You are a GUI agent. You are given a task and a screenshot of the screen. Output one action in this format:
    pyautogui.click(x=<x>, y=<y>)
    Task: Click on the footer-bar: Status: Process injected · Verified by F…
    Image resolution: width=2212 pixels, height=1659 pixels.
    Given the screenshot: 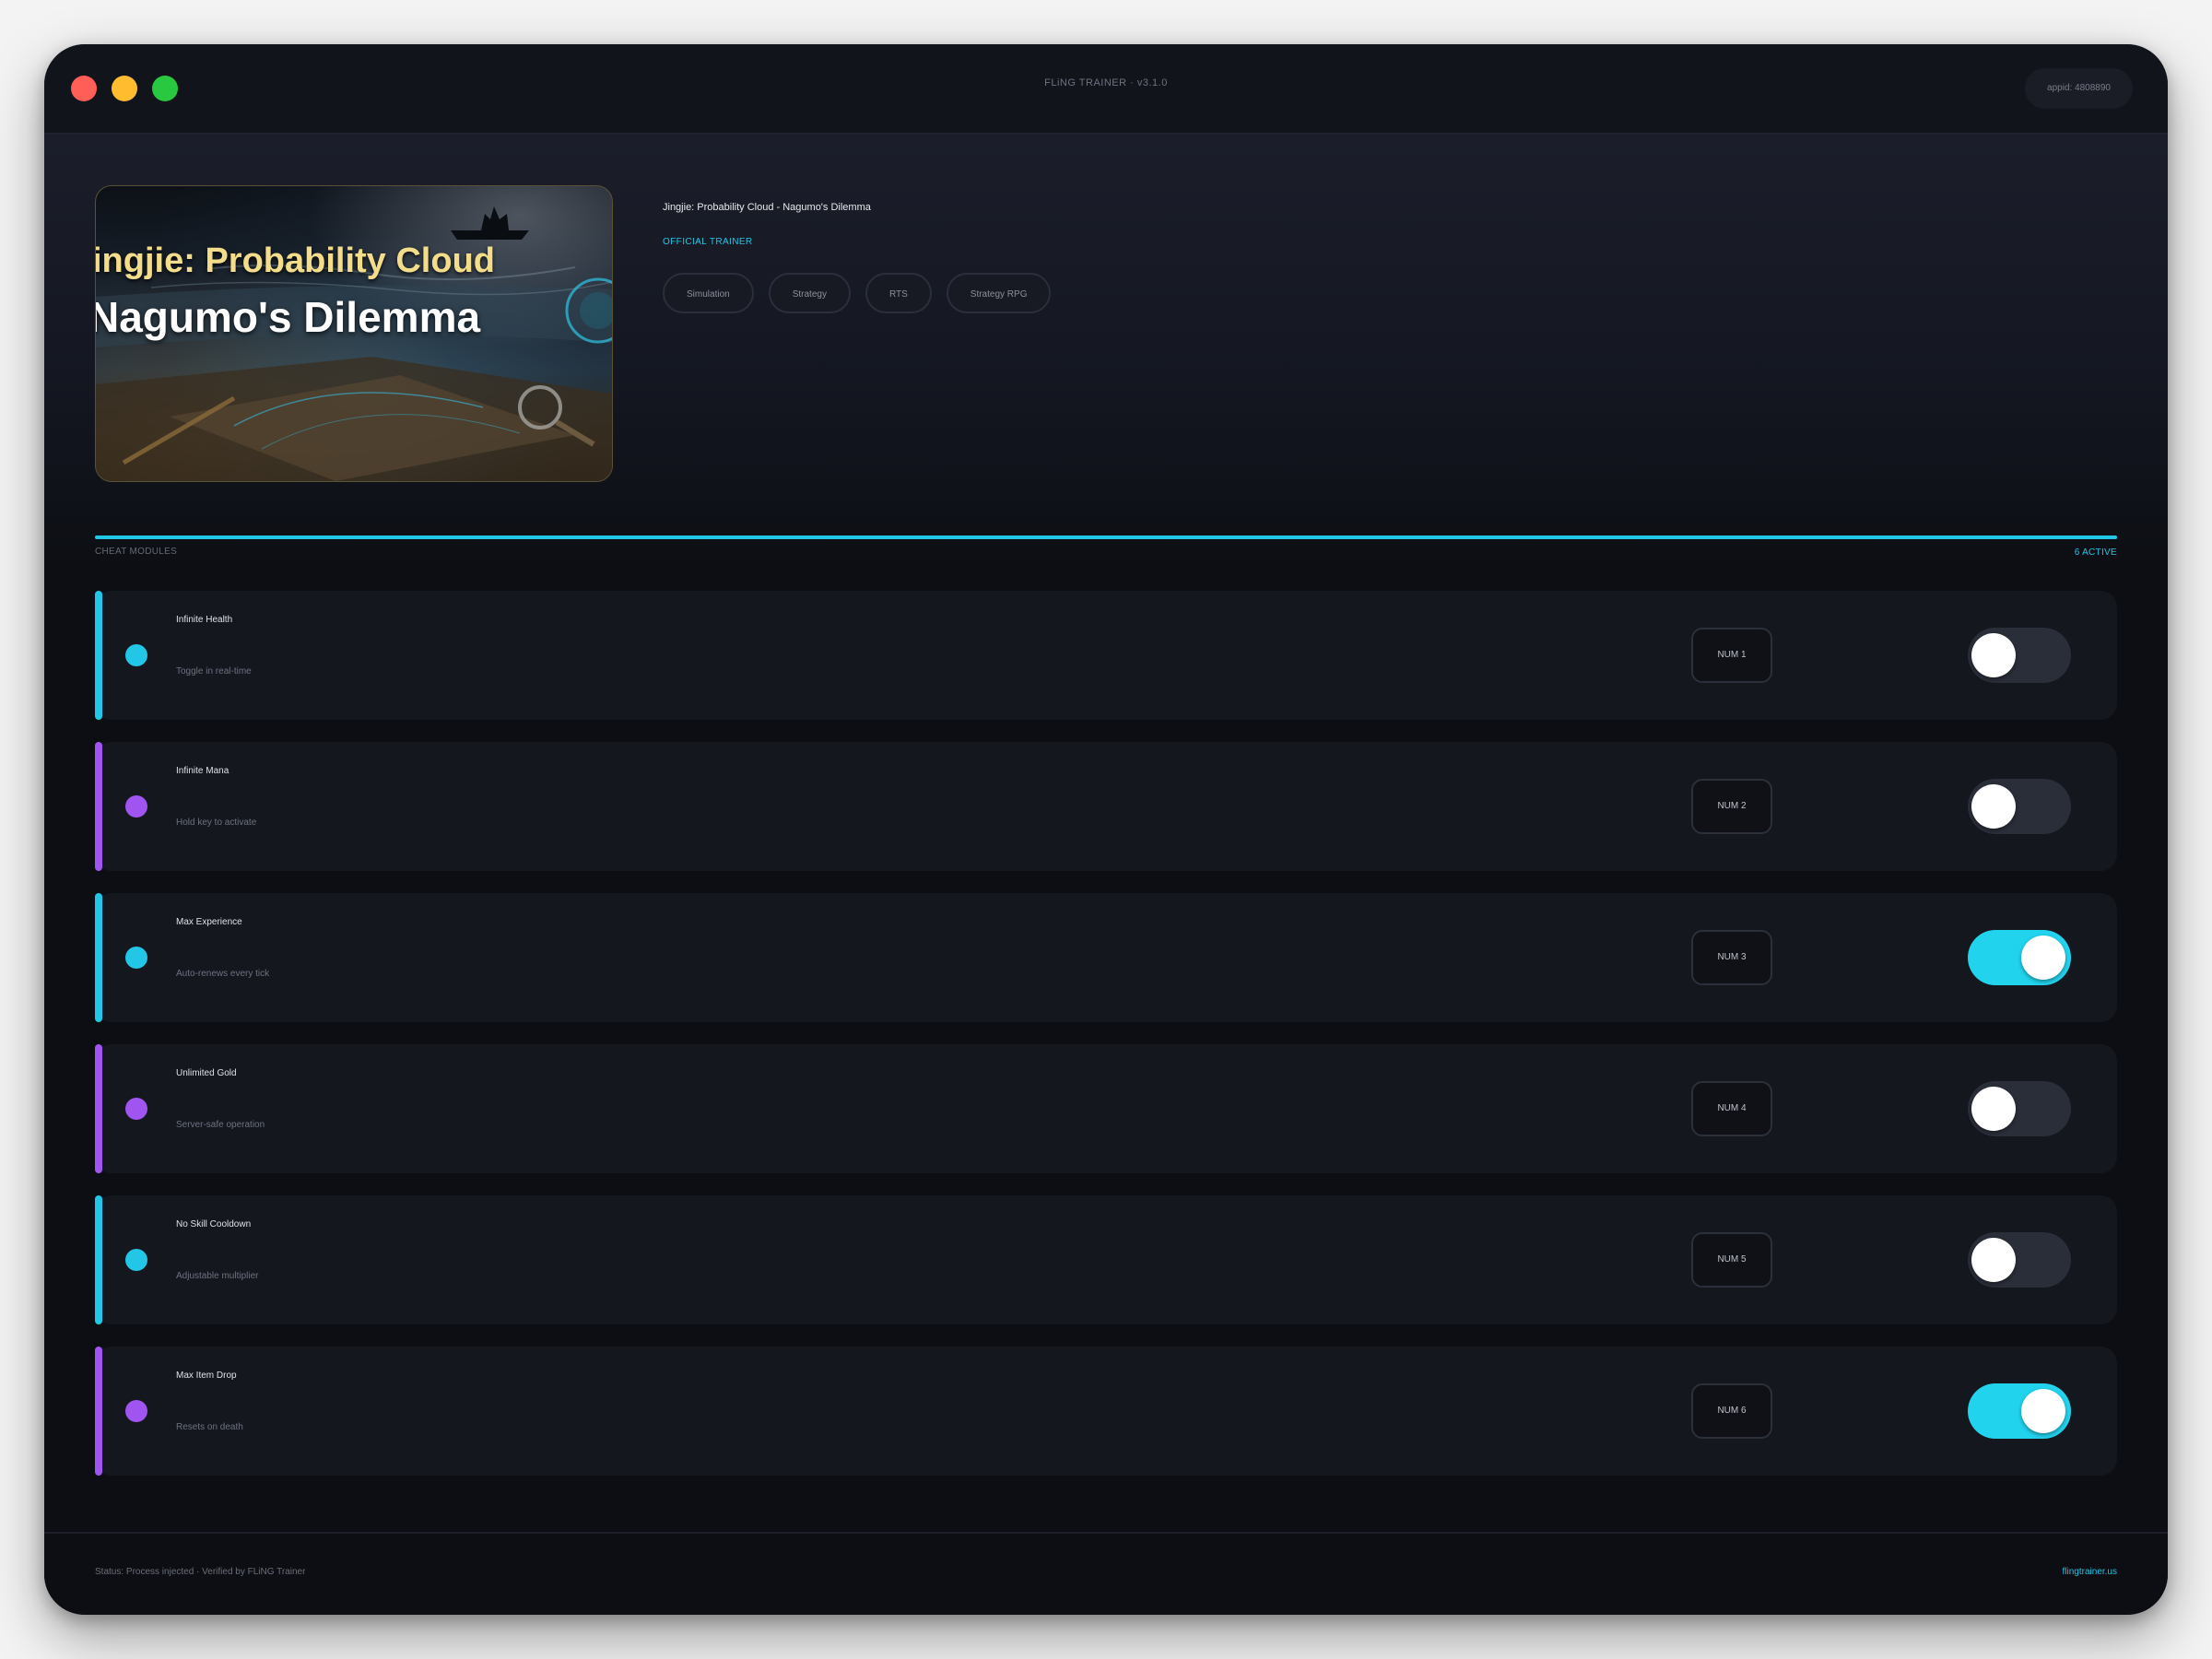 What is the action you would take?
    pyautogui.click(x=1106, y=1573)
    